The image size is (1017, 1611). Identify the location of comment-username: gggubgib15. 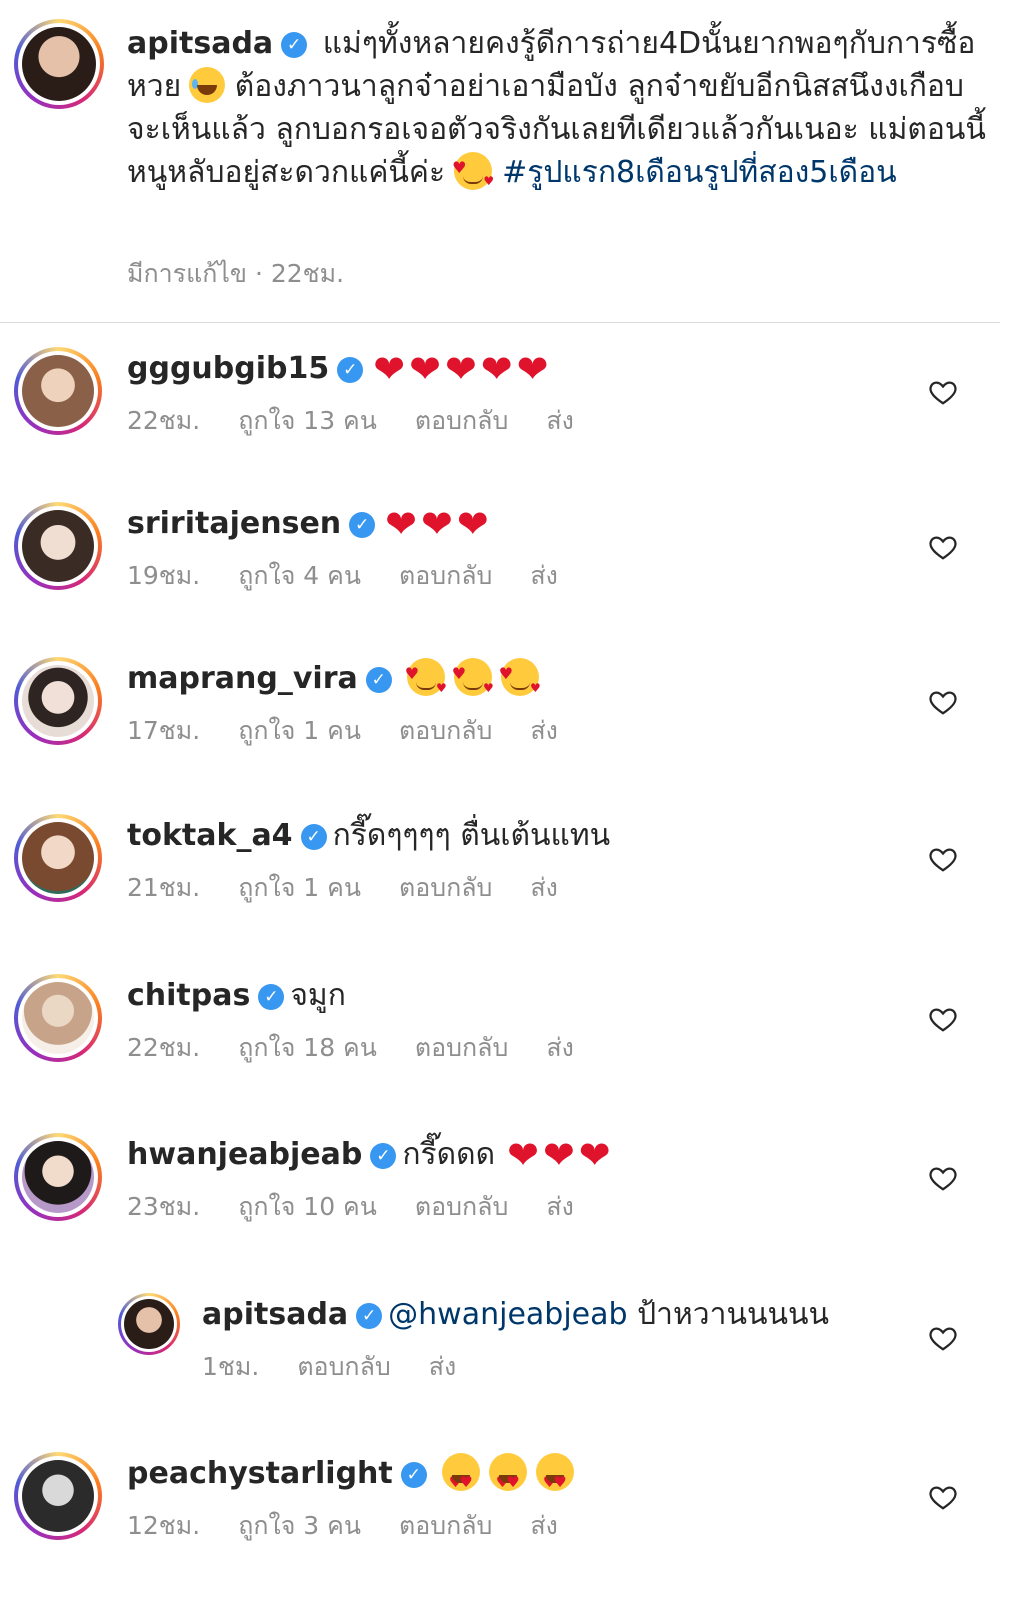
(228, 368).